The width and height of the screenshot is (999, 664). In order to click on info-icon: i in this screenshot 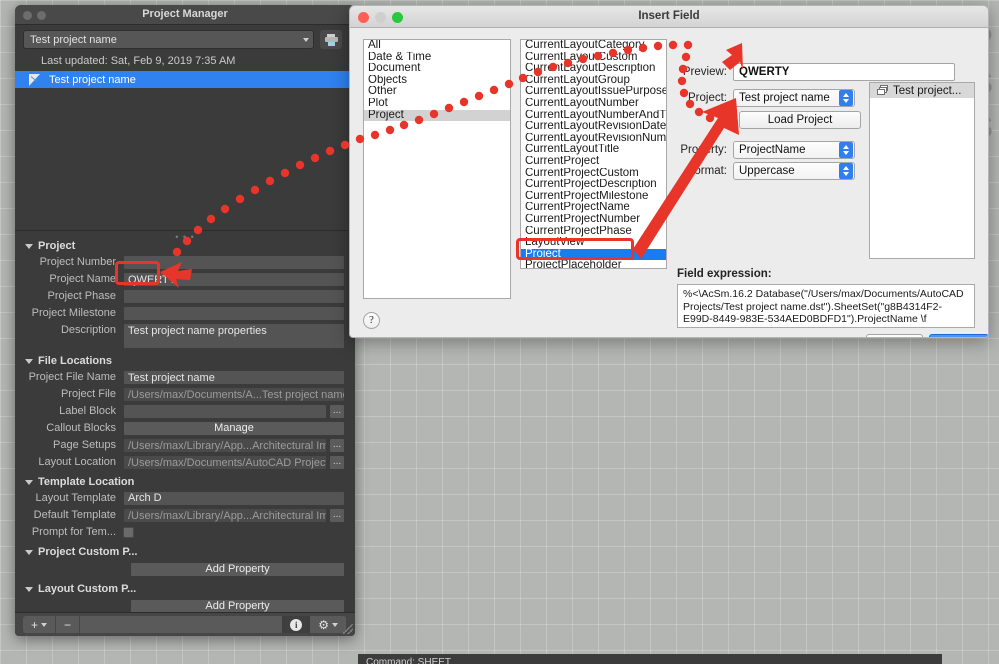, I will do `click(296, 624)`.